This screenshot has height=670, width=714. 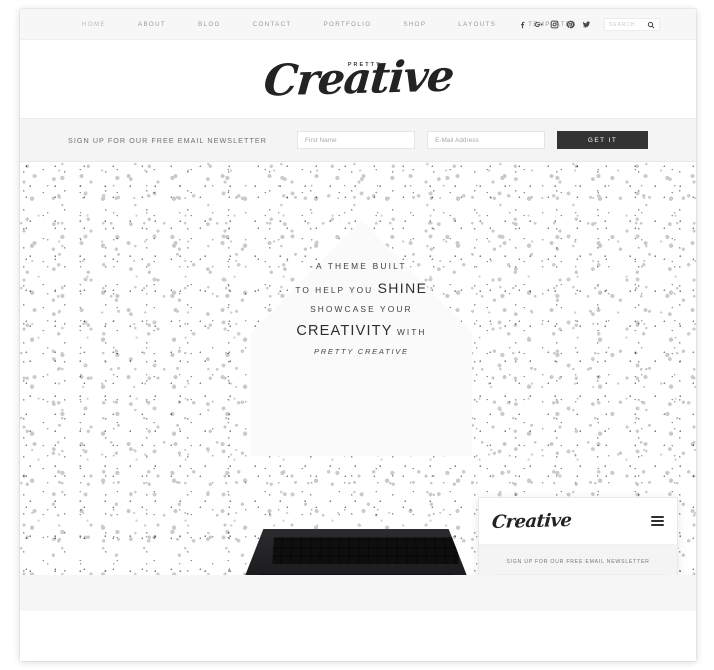 I want to click on nav-item-blog: BLOG, so click(x=209, y=24).